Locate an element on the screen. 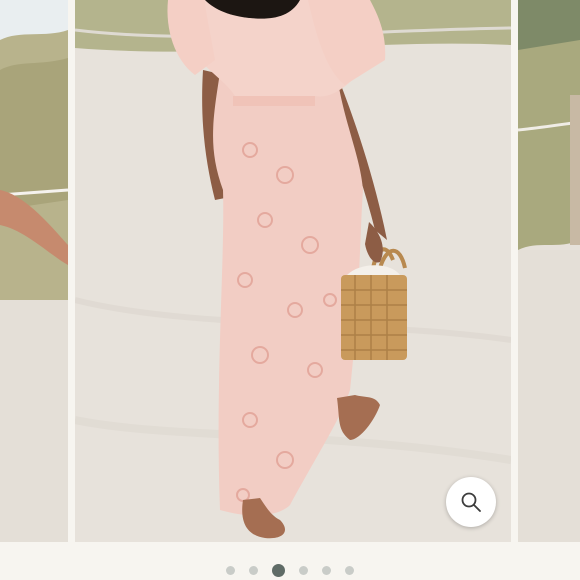 Image resolution: width=580 pixels, height=580 pixels. zoom-button is located at coordinates (471, 502).